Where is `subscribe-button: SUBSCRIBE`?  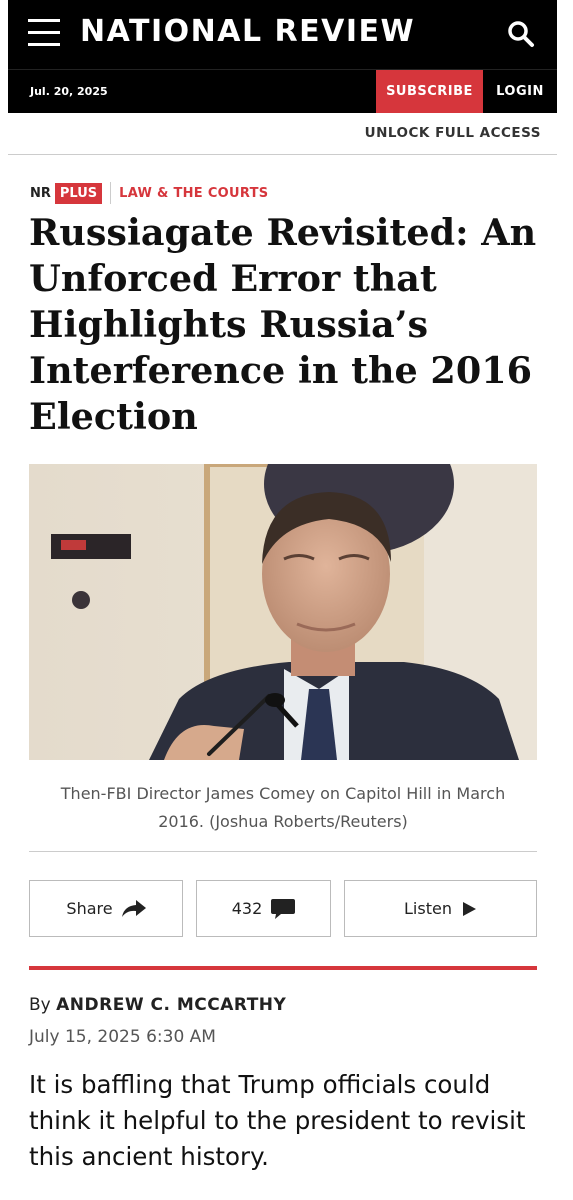
subscribe-button: SUBSCRIBE is located at coordinates (429, 91).